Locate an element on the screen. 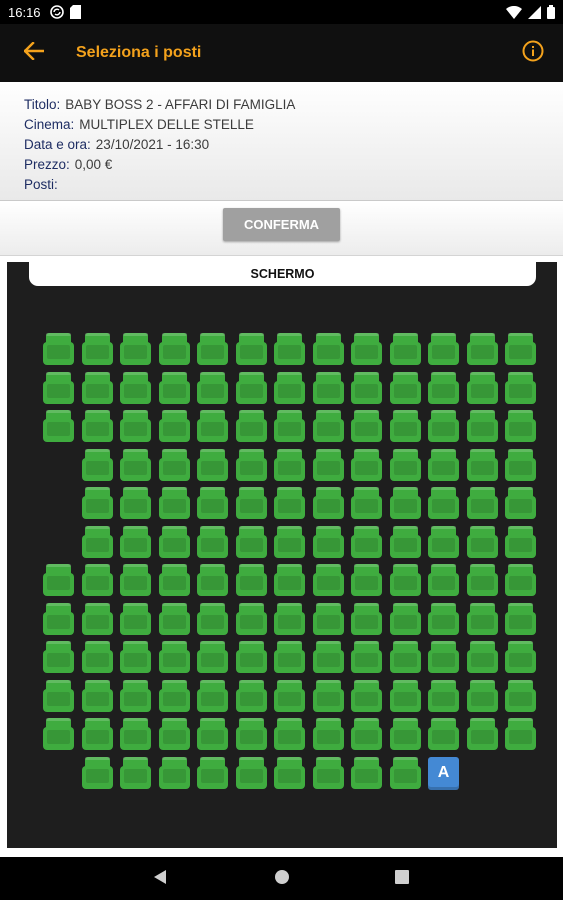 The width and height of the screenshot is (563, 900). back-button is located at coordinates (34, 53).